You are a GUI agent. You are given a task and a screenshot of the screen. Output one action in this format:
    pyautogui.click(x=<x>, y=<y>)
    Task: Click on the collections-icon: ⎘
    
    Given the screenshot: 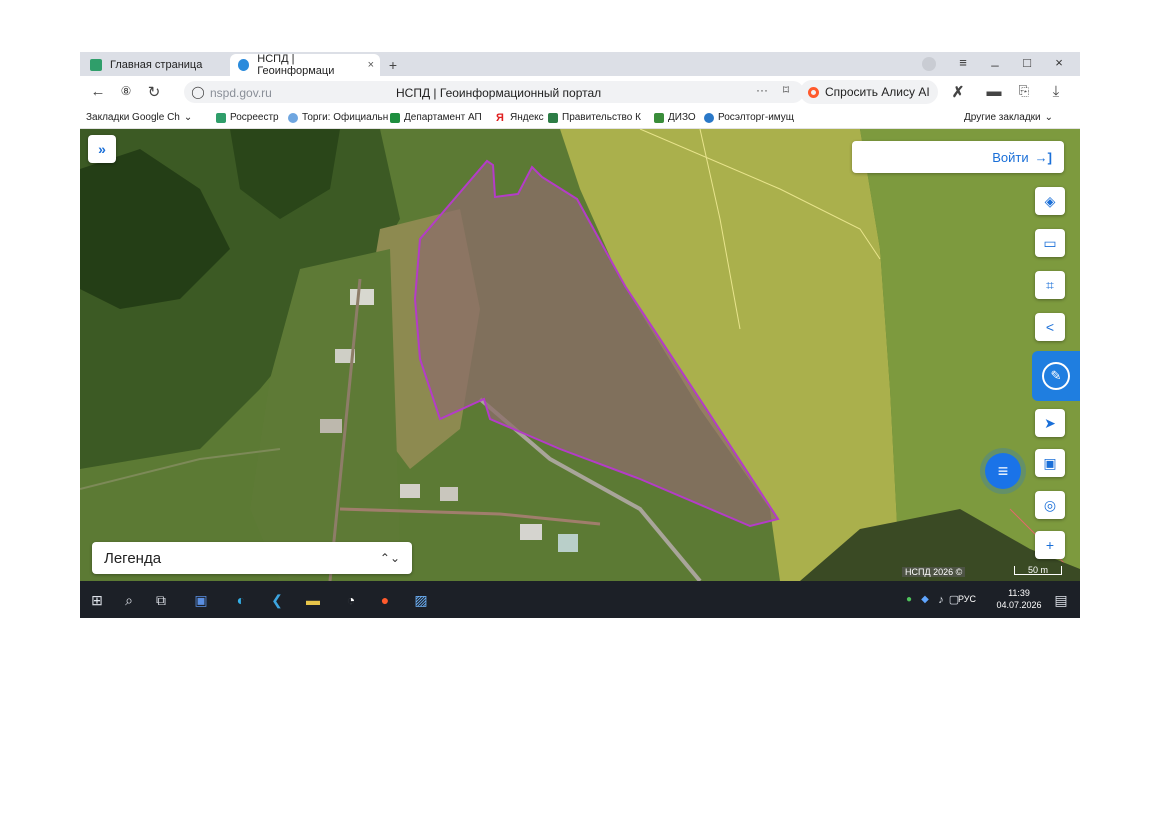 What is the action you would take?
    pyautogui.click(x=1024, y=91)
    